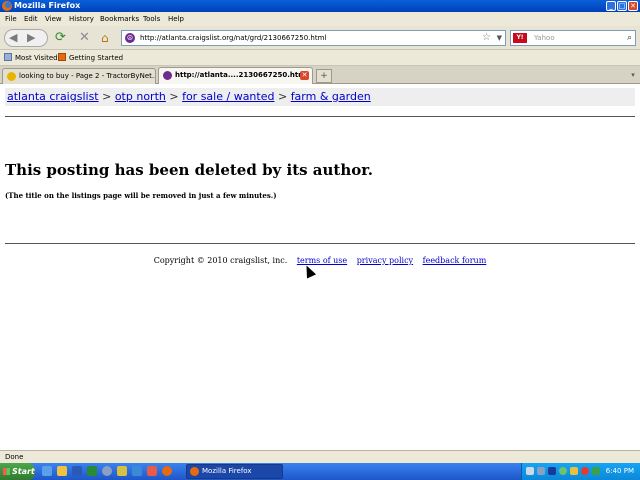 This screenshot has width=640, height=480. What do you see at coordinates (130, 38) in the screenshot?
I see `site-favicon-icon: ☮` at bounding box center [130, 38].